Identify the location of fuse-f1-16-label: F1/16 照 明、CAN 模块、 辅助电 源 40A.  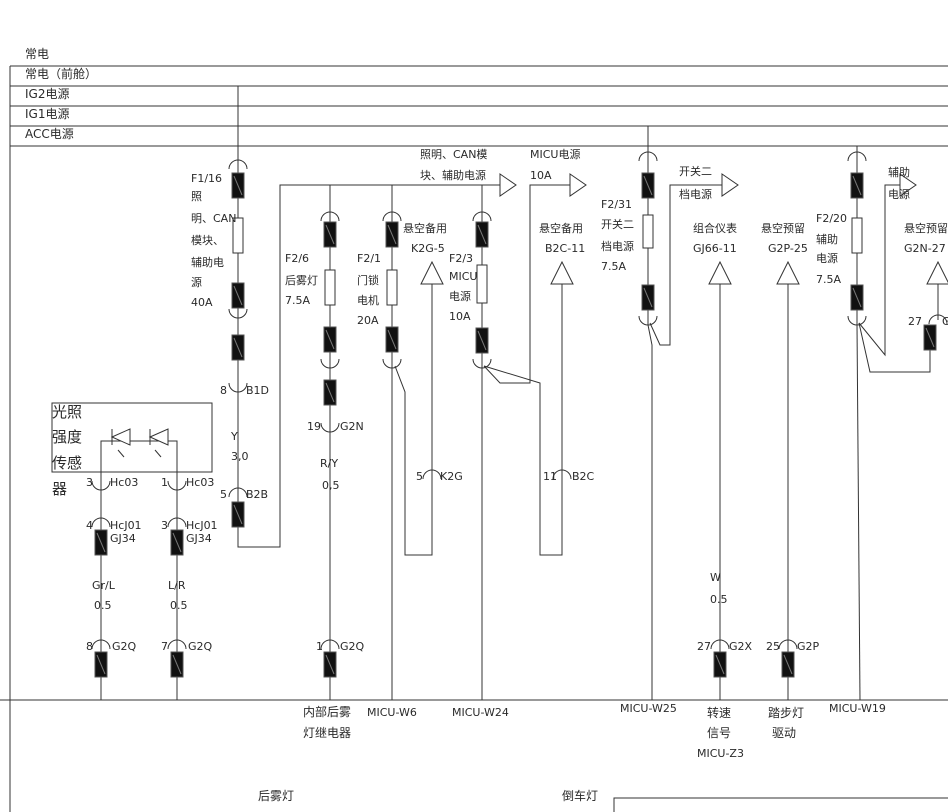
(213, 240).